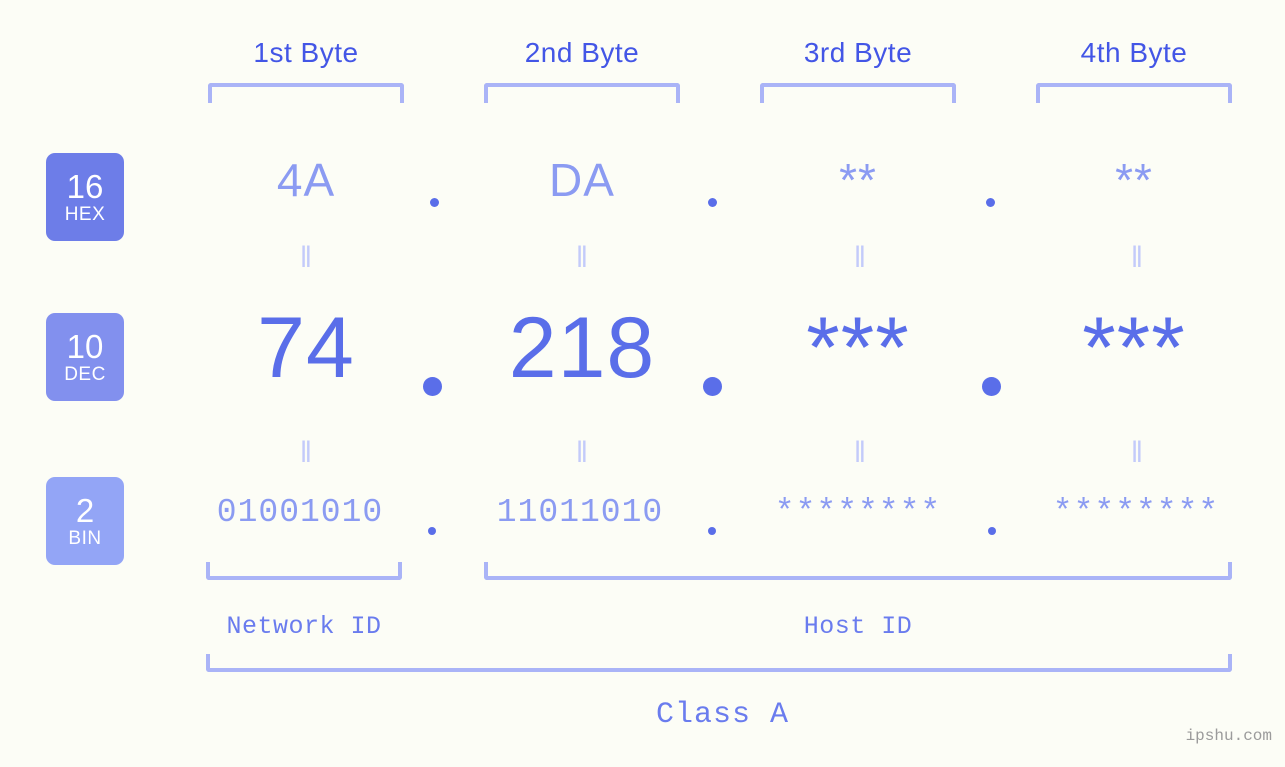  Describe the element at coordinates (306, 52) in the screenshot. I see `byte-header-1: 1st Byte` at that location.